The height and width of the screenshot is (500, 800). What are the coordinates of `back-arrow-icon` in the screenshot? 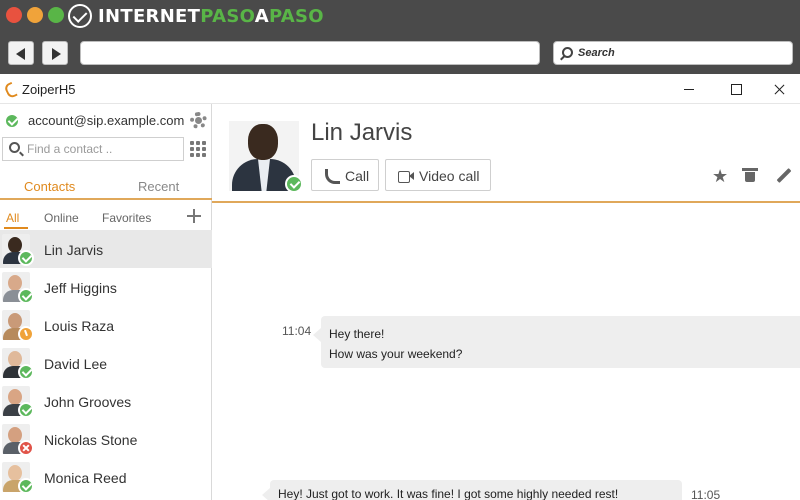 It's located at (20, 54).